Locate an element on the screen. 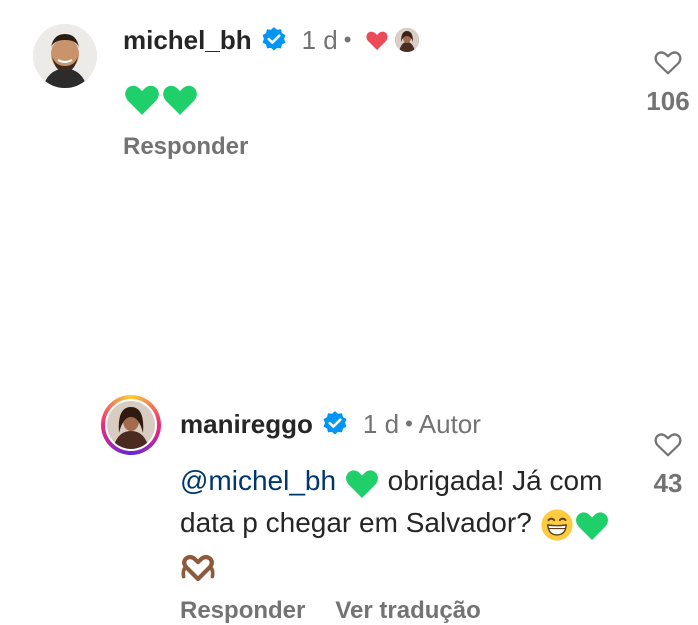 The image size is (698, 625). like-count: 43 is located at coordinates (668, 483).